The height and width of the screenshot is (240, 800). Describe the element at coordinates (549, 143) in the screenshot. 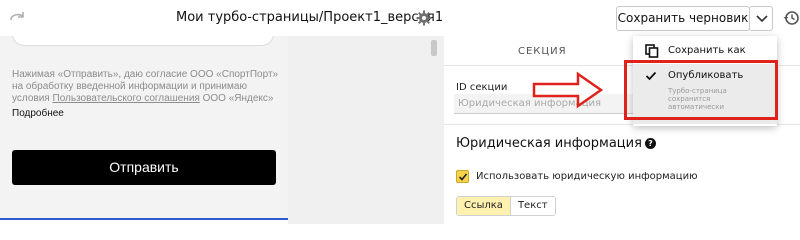

I see `legal-info-title-text: Юридическая информация` at that location.